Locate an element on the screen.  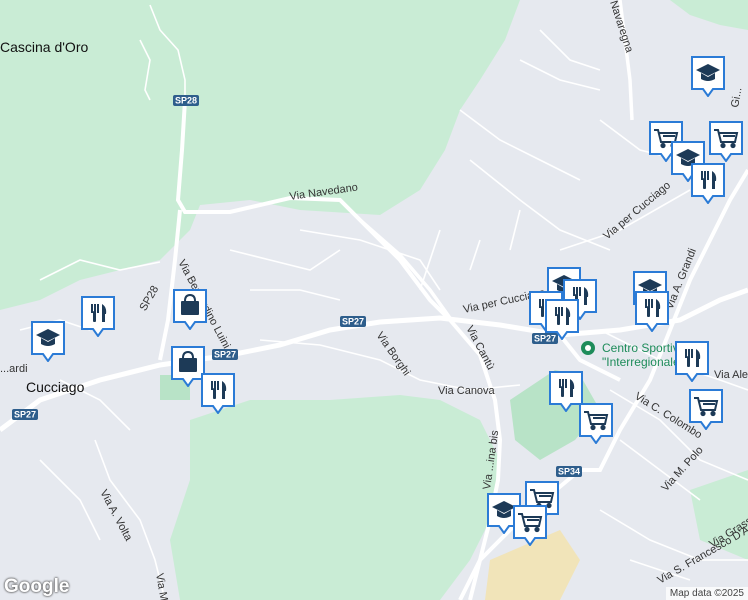
road-shield-sp27b: SP27 is located at coordinates (353, 321).